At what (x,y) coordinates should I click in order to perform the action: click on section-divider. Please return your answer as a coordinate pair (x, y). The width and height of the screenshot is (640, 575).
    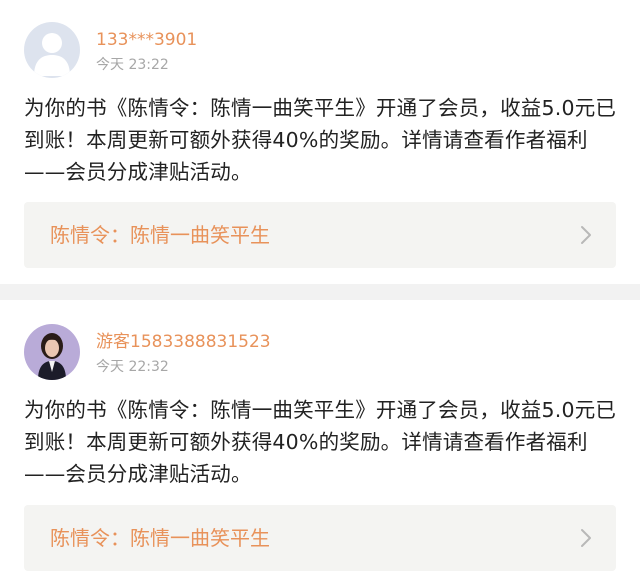
    Looking at the image, I should click on (320, 292).